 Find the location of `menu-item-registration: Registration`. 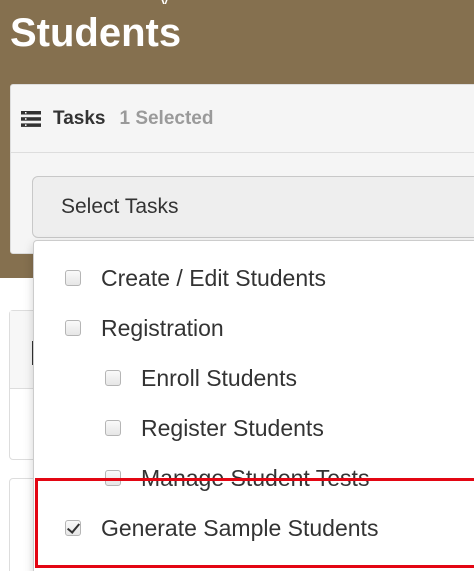

menu-item-registration: Registration is located at coordinates (144, 328).